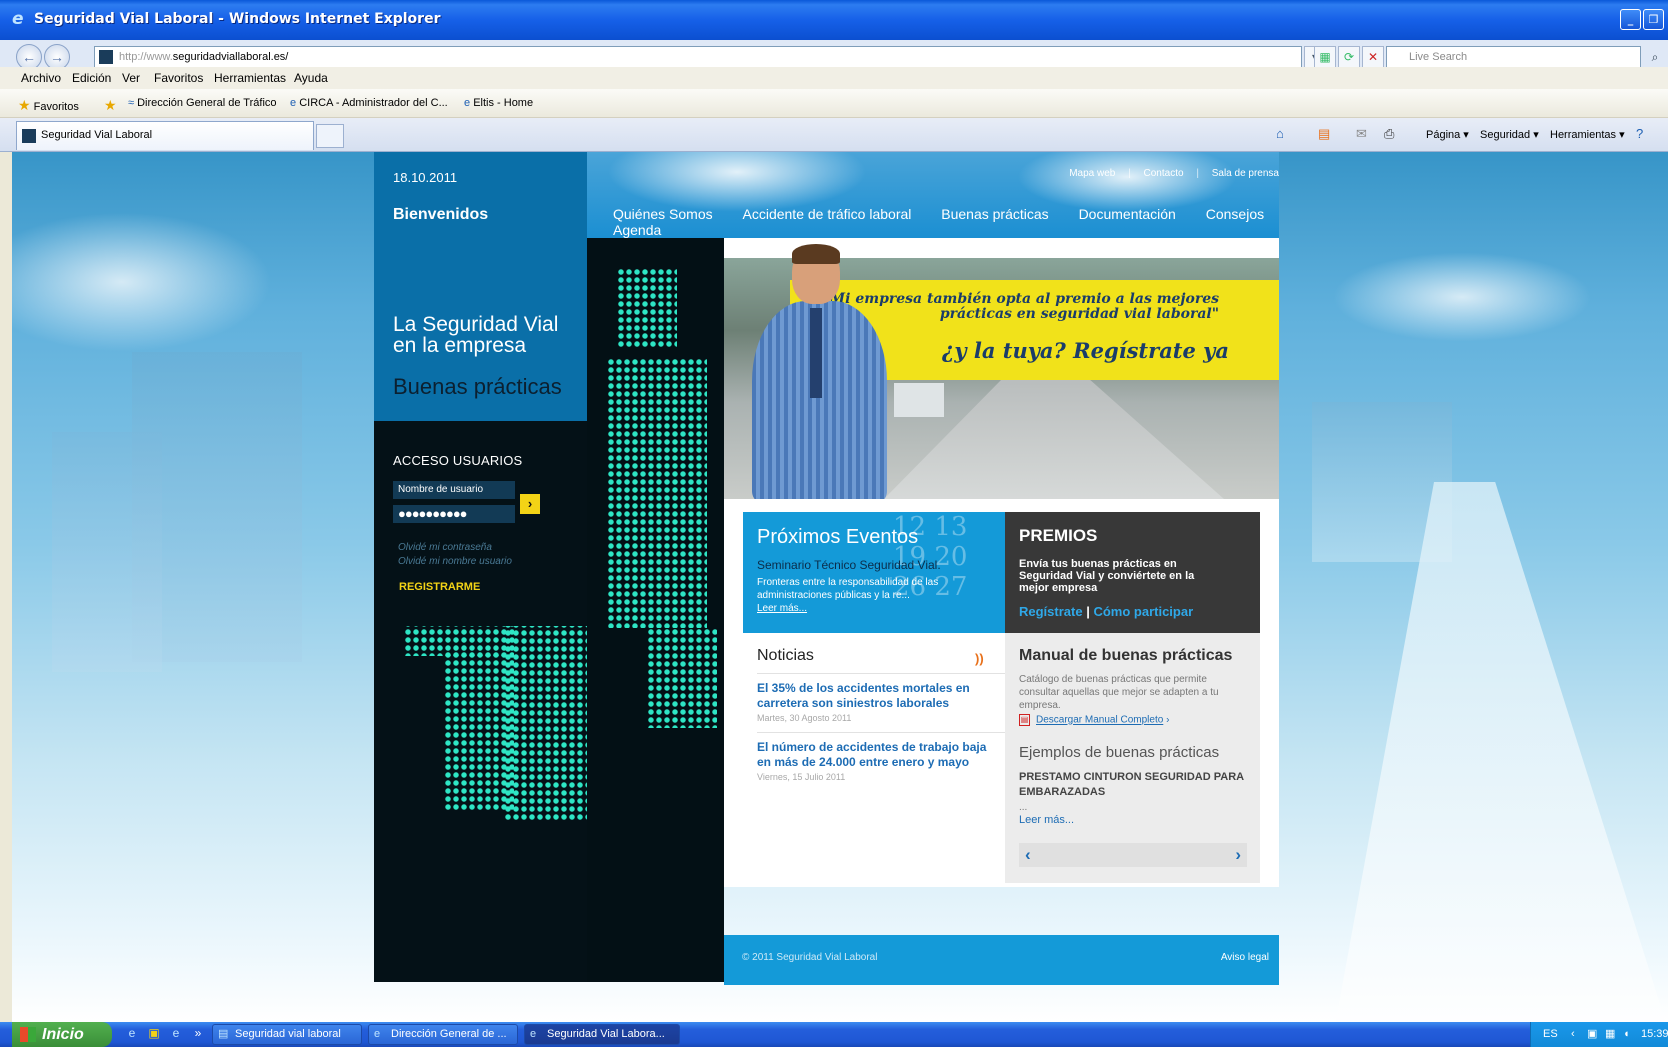 This screenshot has height=1047, width=1668. What do you see at coordinates (655, 610) in the screenshot?
I see `pedestrian-light-image` at bounding box center [655, 610].